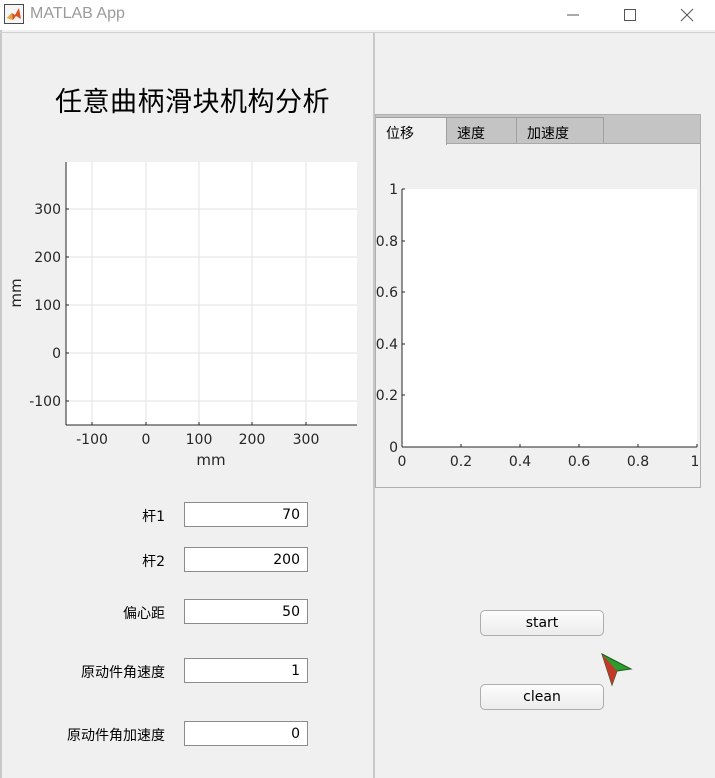 This screenshot has width=715, height=778. What do you see at coordinates (246, 670) in the screenshot?
I see `angular-velocity-field` at bounding box center [246, 670].